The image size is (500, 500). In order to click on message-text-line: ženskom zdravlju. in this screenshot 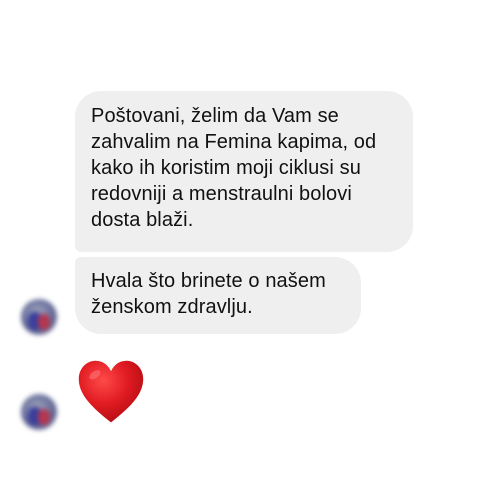, I will do `click(172, 307)`.